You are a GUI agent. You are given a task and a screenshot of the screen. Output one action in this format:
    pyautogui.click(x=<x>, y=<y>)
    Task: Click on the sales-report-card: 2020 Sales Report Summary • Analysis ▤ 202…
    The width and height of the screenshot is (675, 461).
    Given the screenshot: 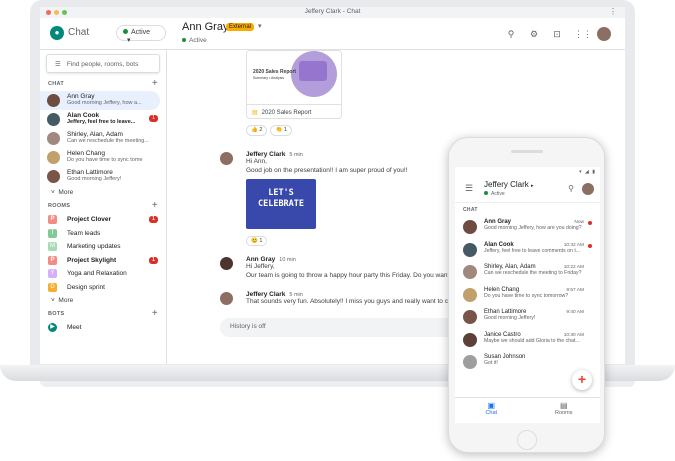 What is the action you would take?
    pyautogui.click(x=294, y=84)
    